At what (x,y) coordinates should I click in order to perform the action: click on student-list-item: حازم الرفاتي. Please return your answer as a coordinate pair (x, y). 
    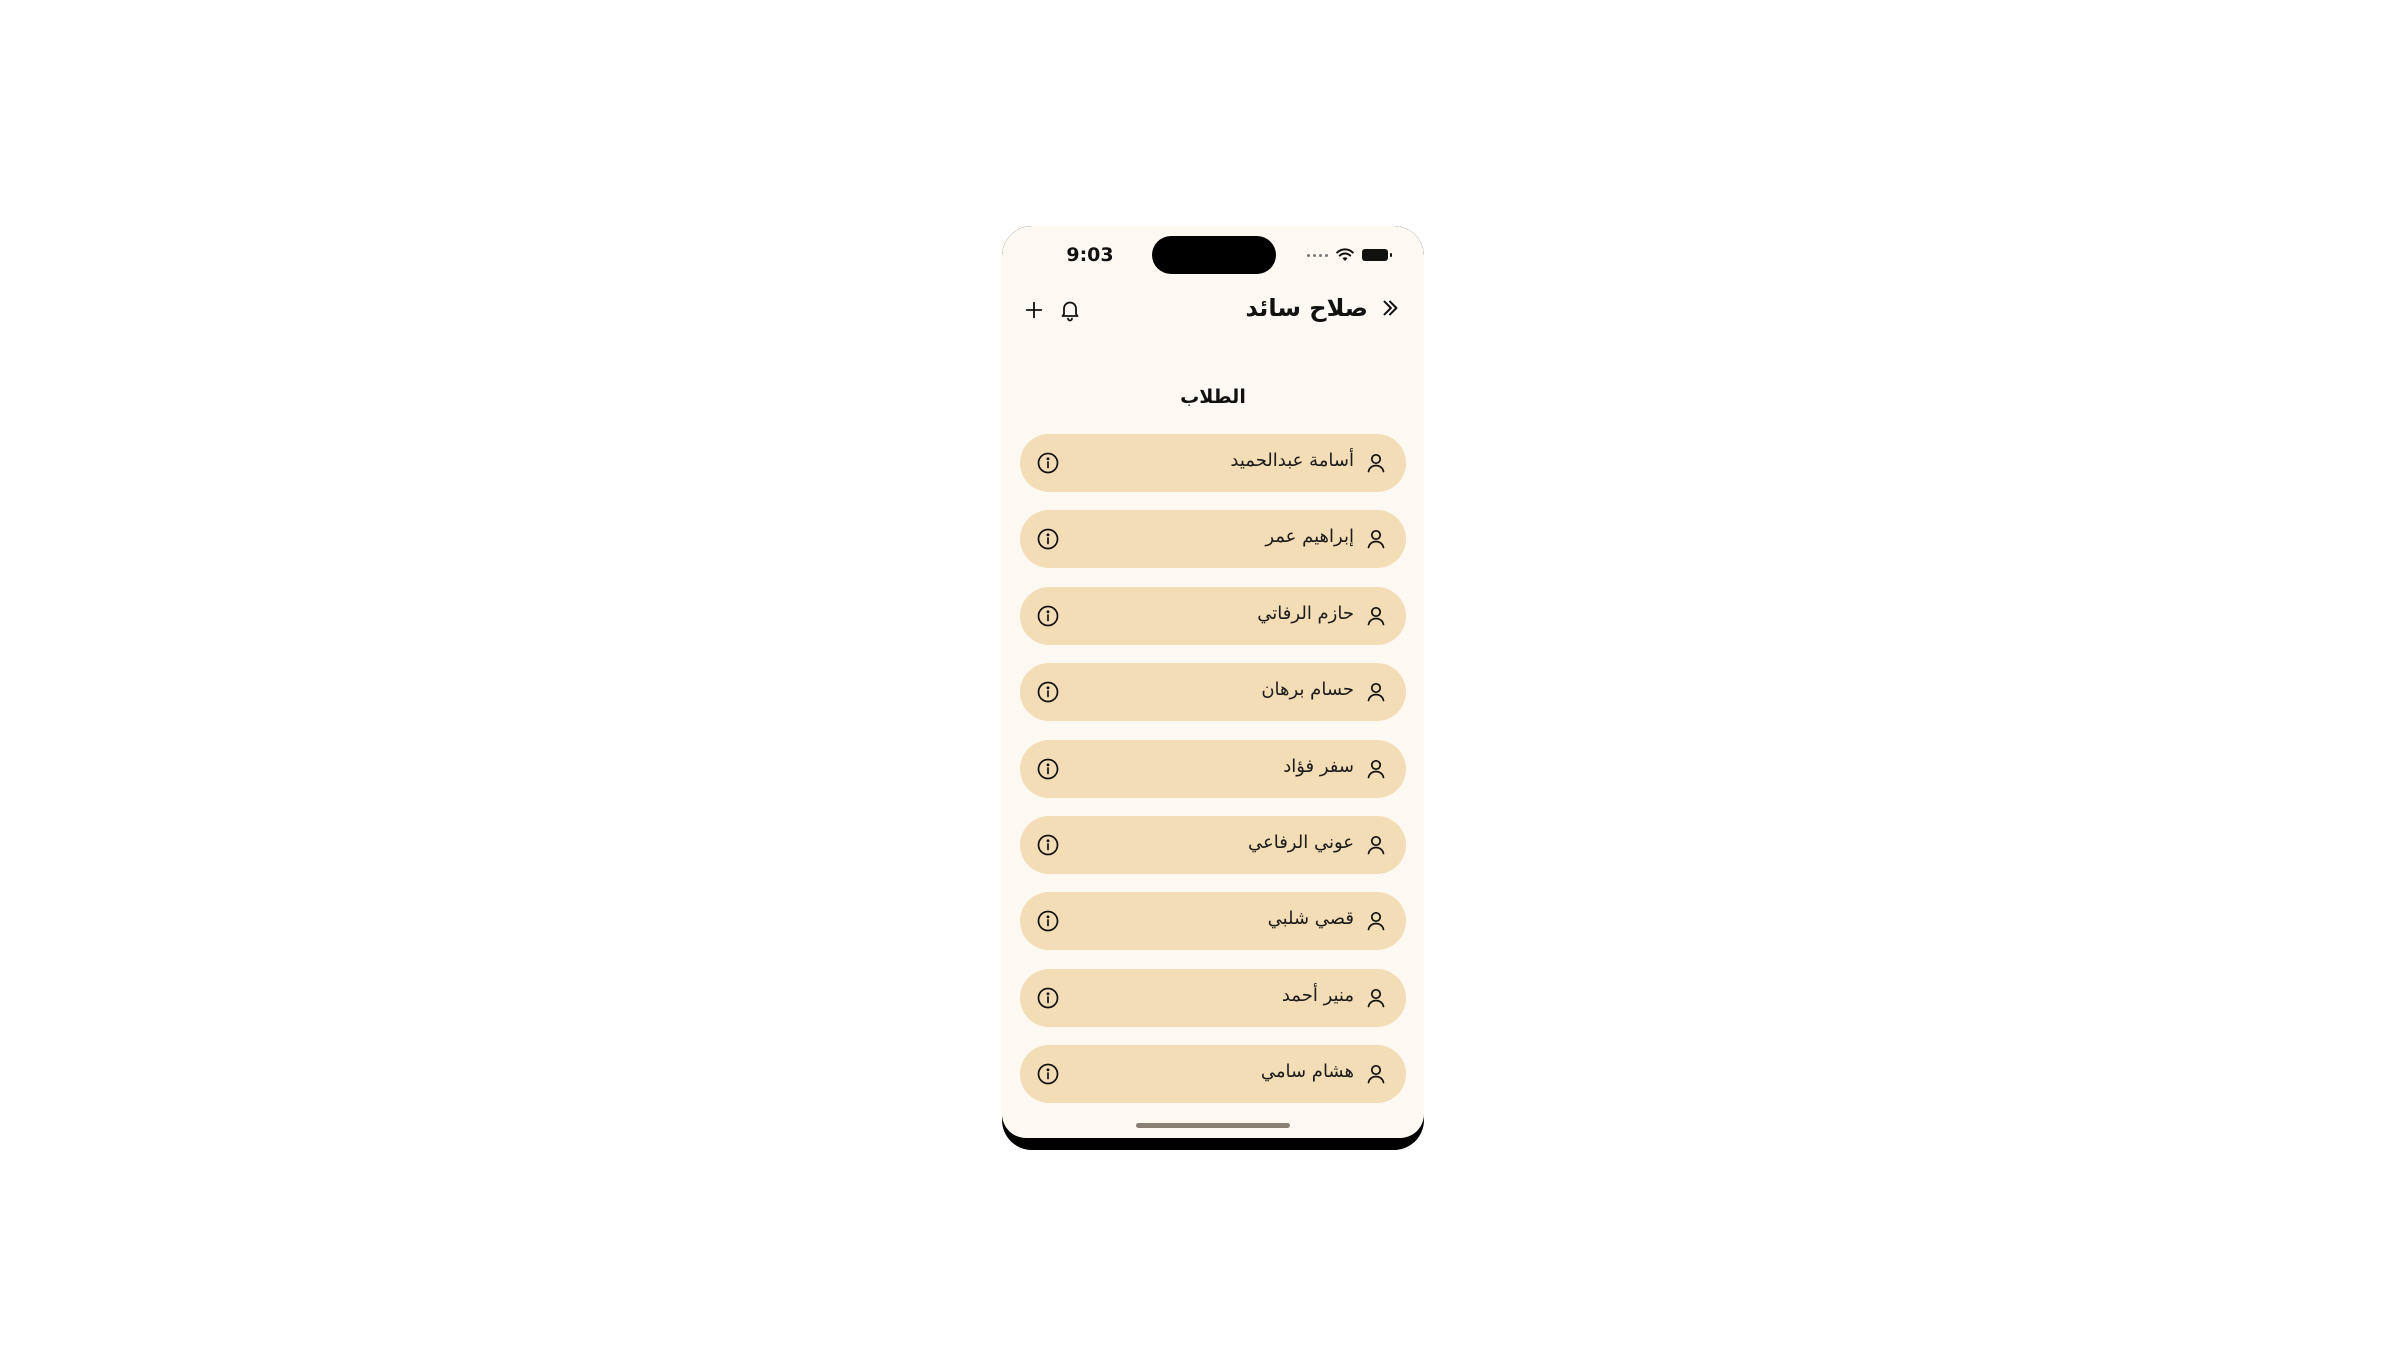
    Looking at the image, I should click on (1213, 615).